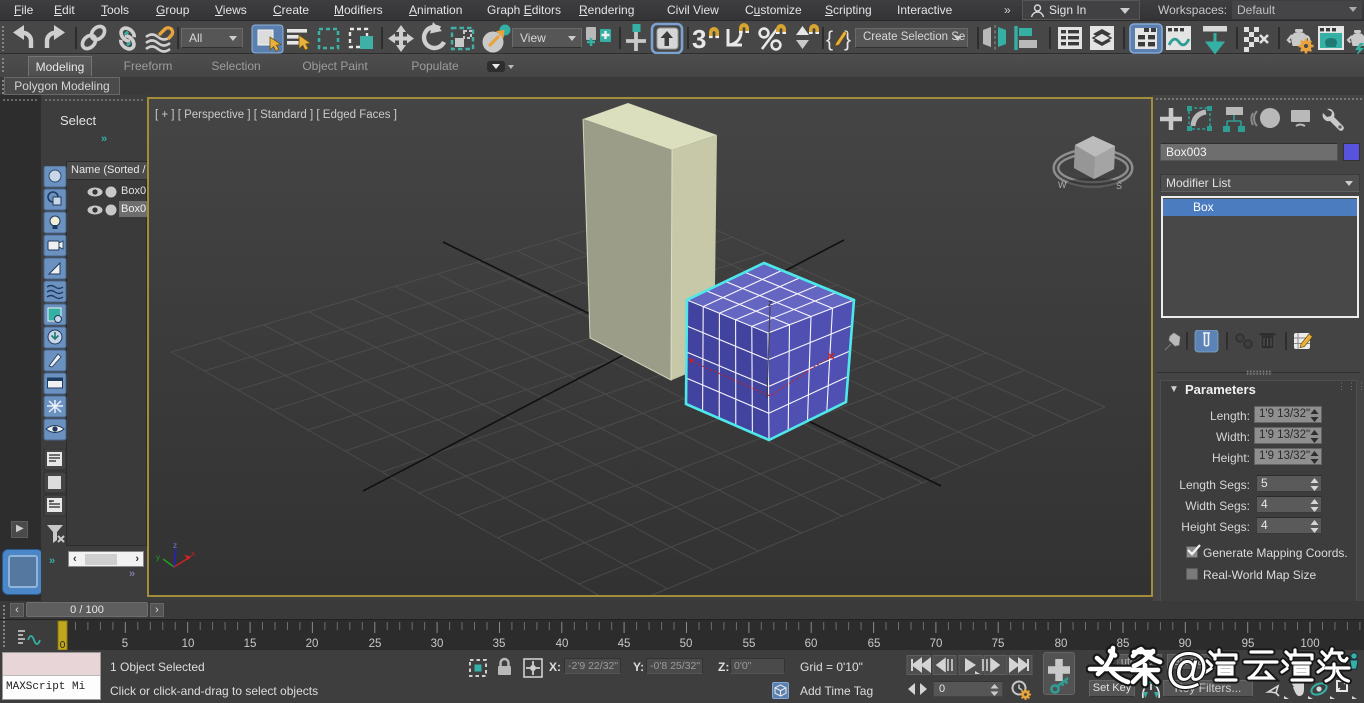 The width and height of the screenshot is (1364, 703). I want to click on svg-text: 25, so click(375, 644).